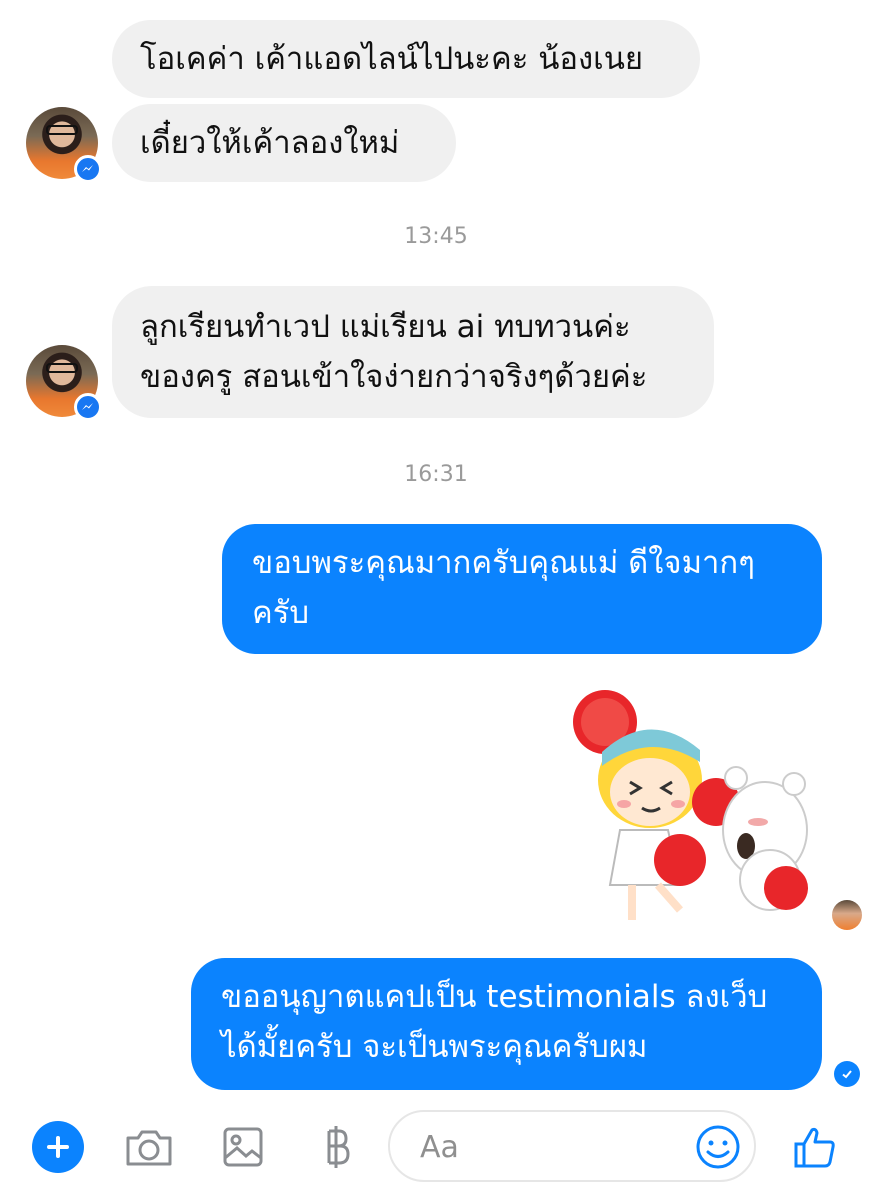 The image size is (872, 1201). Describe the element at coordinates (270, 143) in the screenshot. I see `message-text: เดี๋ยวให้เค้าลองใหม่` at that location.